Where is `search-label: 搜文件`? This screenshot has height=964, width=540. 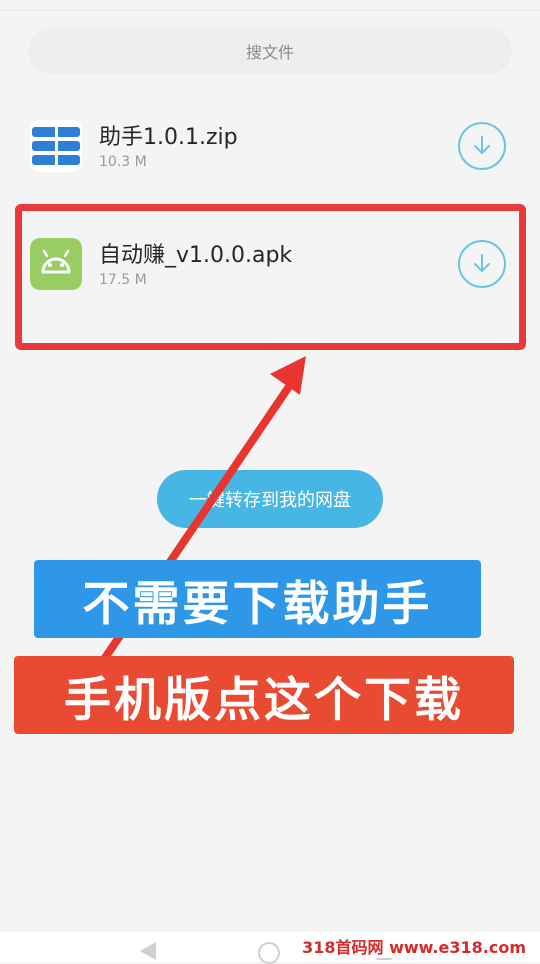 search-label: 搜文件 is located at coordinates (269, 52).